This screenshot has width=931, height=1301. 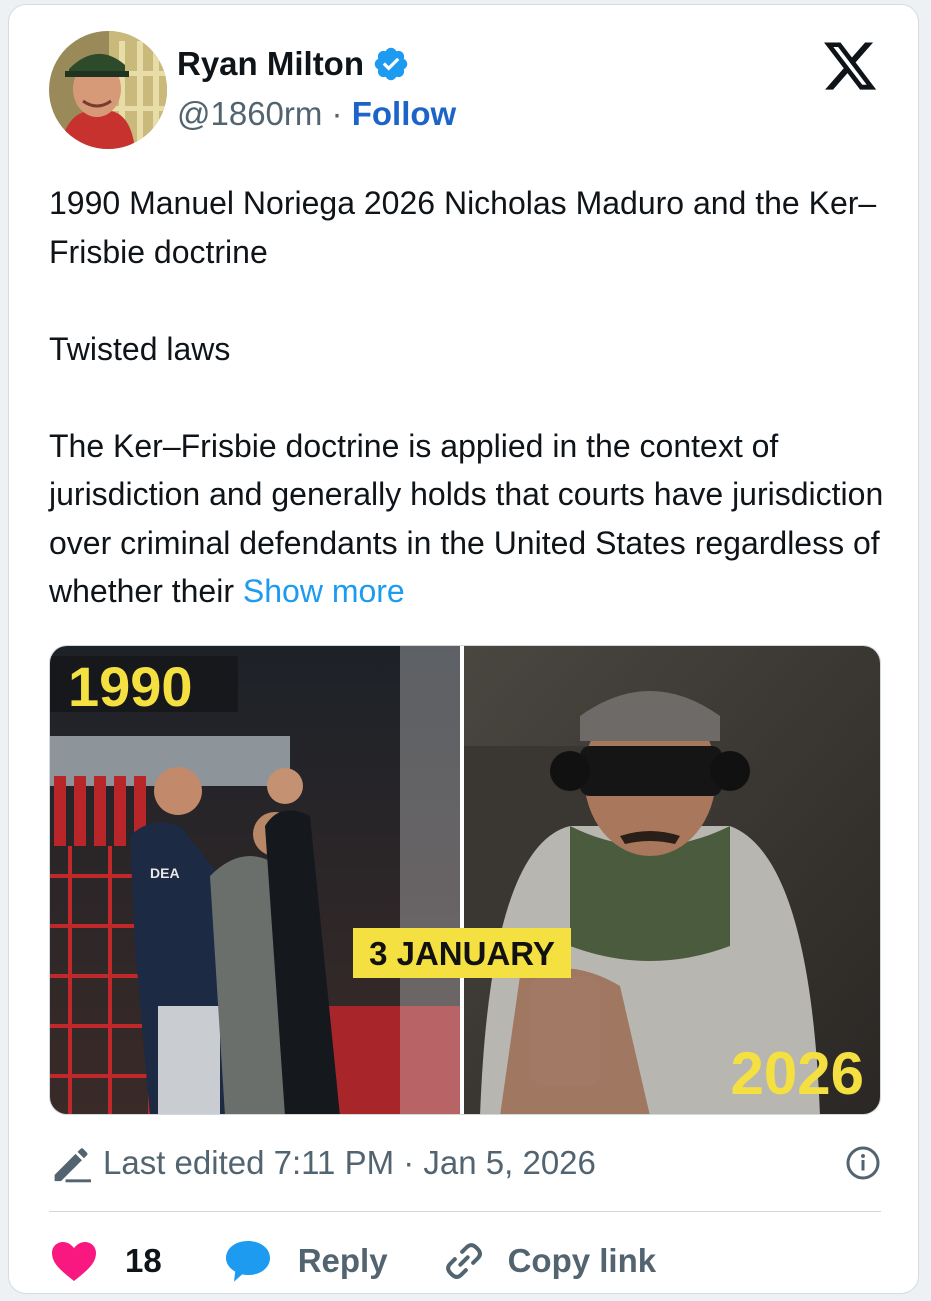 I want to click on copy-link-button: Copy link, so click(x=549, y=1261).